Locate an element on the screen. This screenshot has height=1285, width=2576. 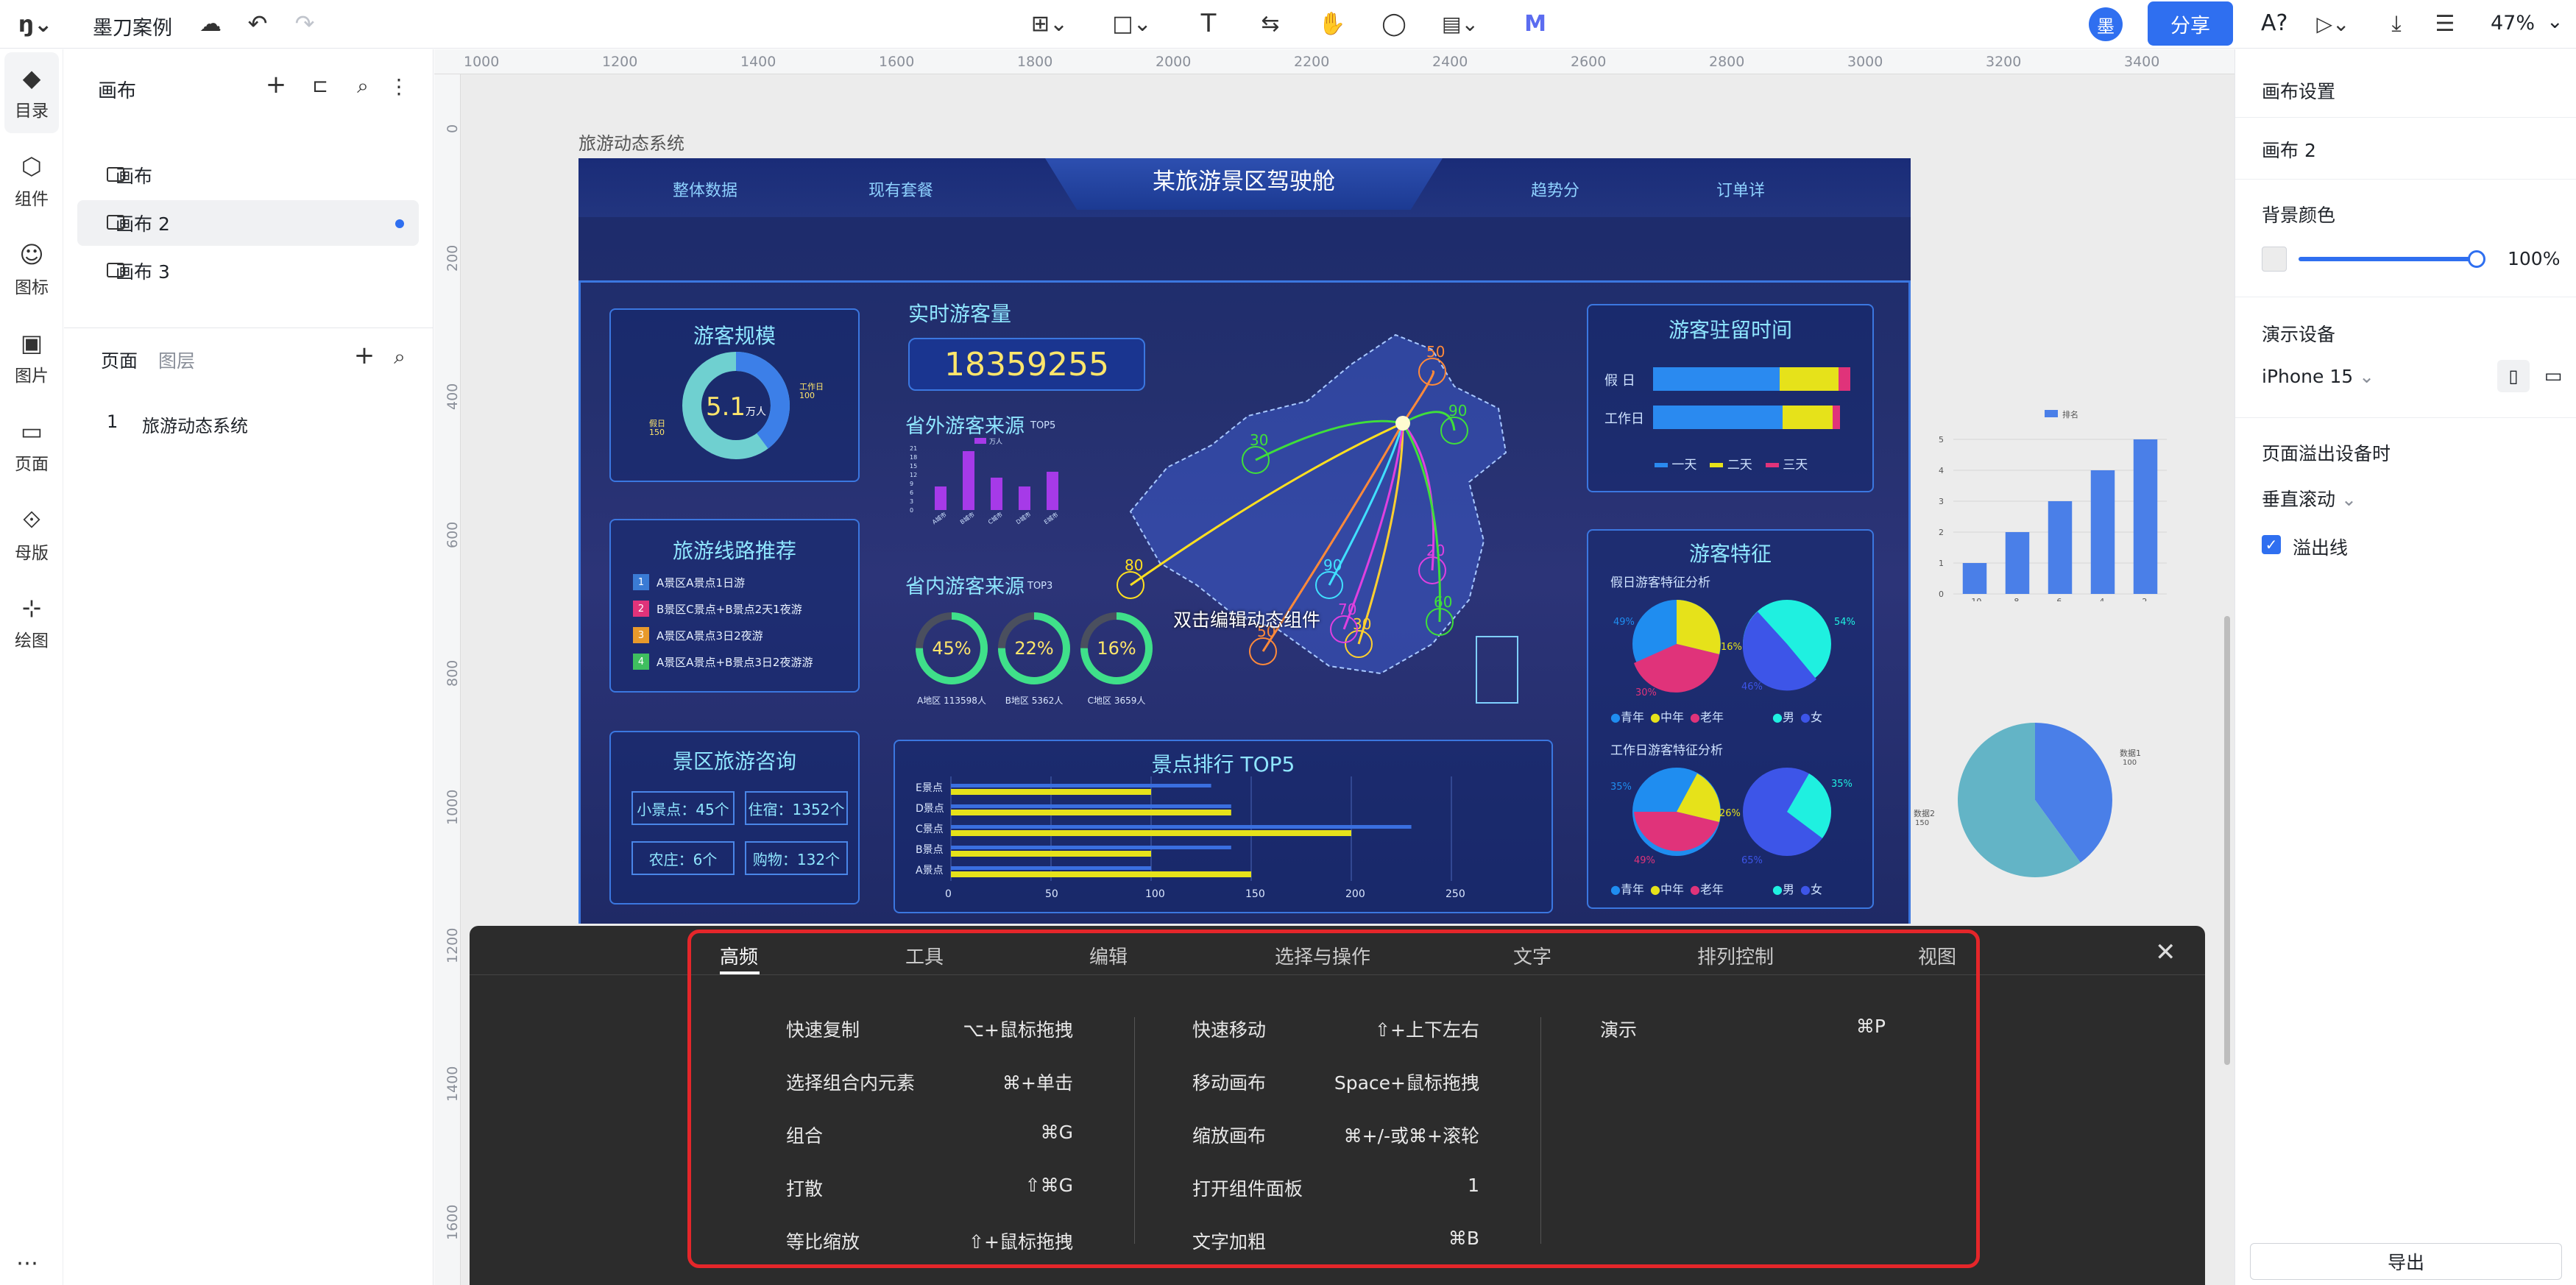
x-tick: 150 is located at coordinates (1255, 894).